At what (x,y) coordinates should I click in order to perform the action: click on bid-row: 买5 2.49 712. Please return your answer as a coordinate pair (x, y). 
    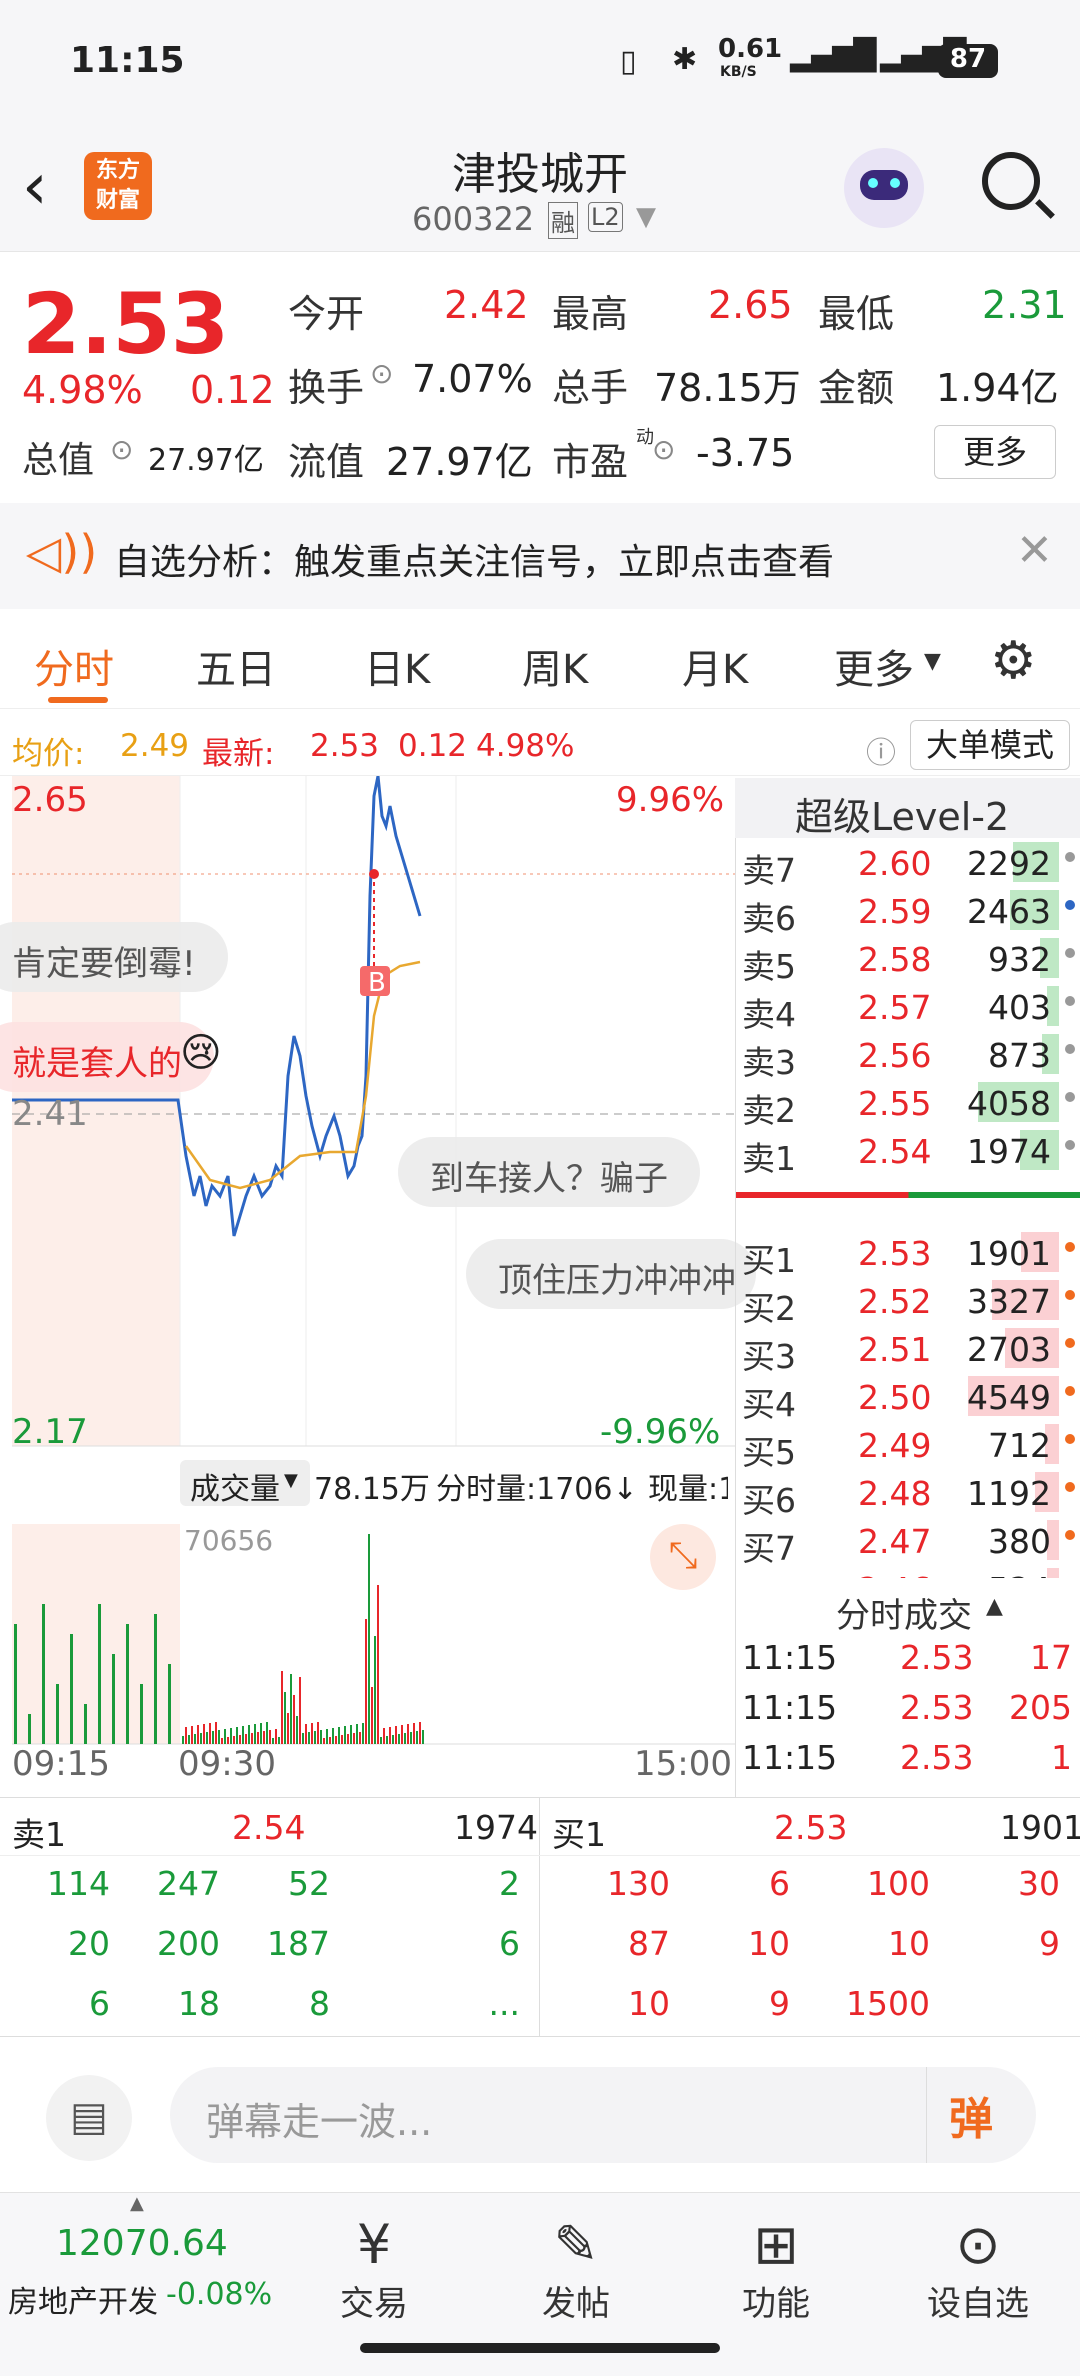
    Looking at the image, I should click on (908, 1446).